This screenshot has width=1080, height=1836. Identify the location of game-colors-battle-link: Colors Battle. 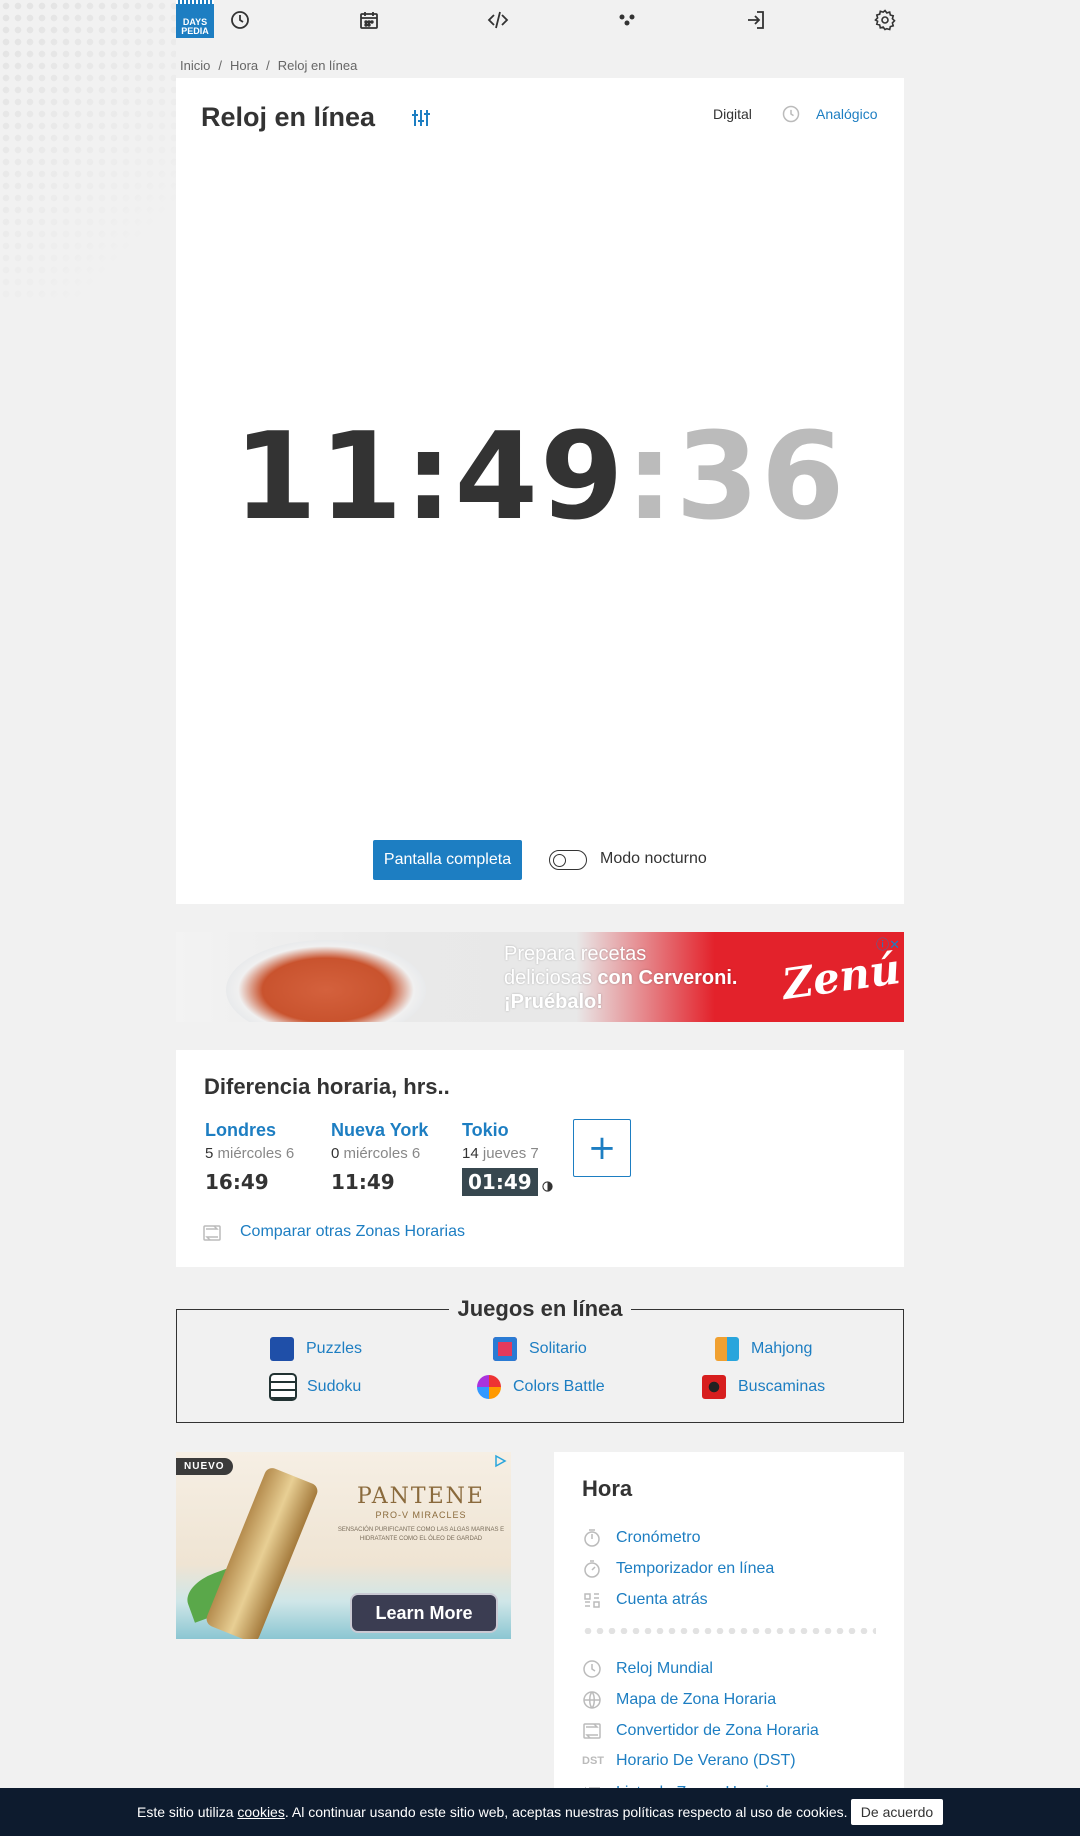
(541, 1387).